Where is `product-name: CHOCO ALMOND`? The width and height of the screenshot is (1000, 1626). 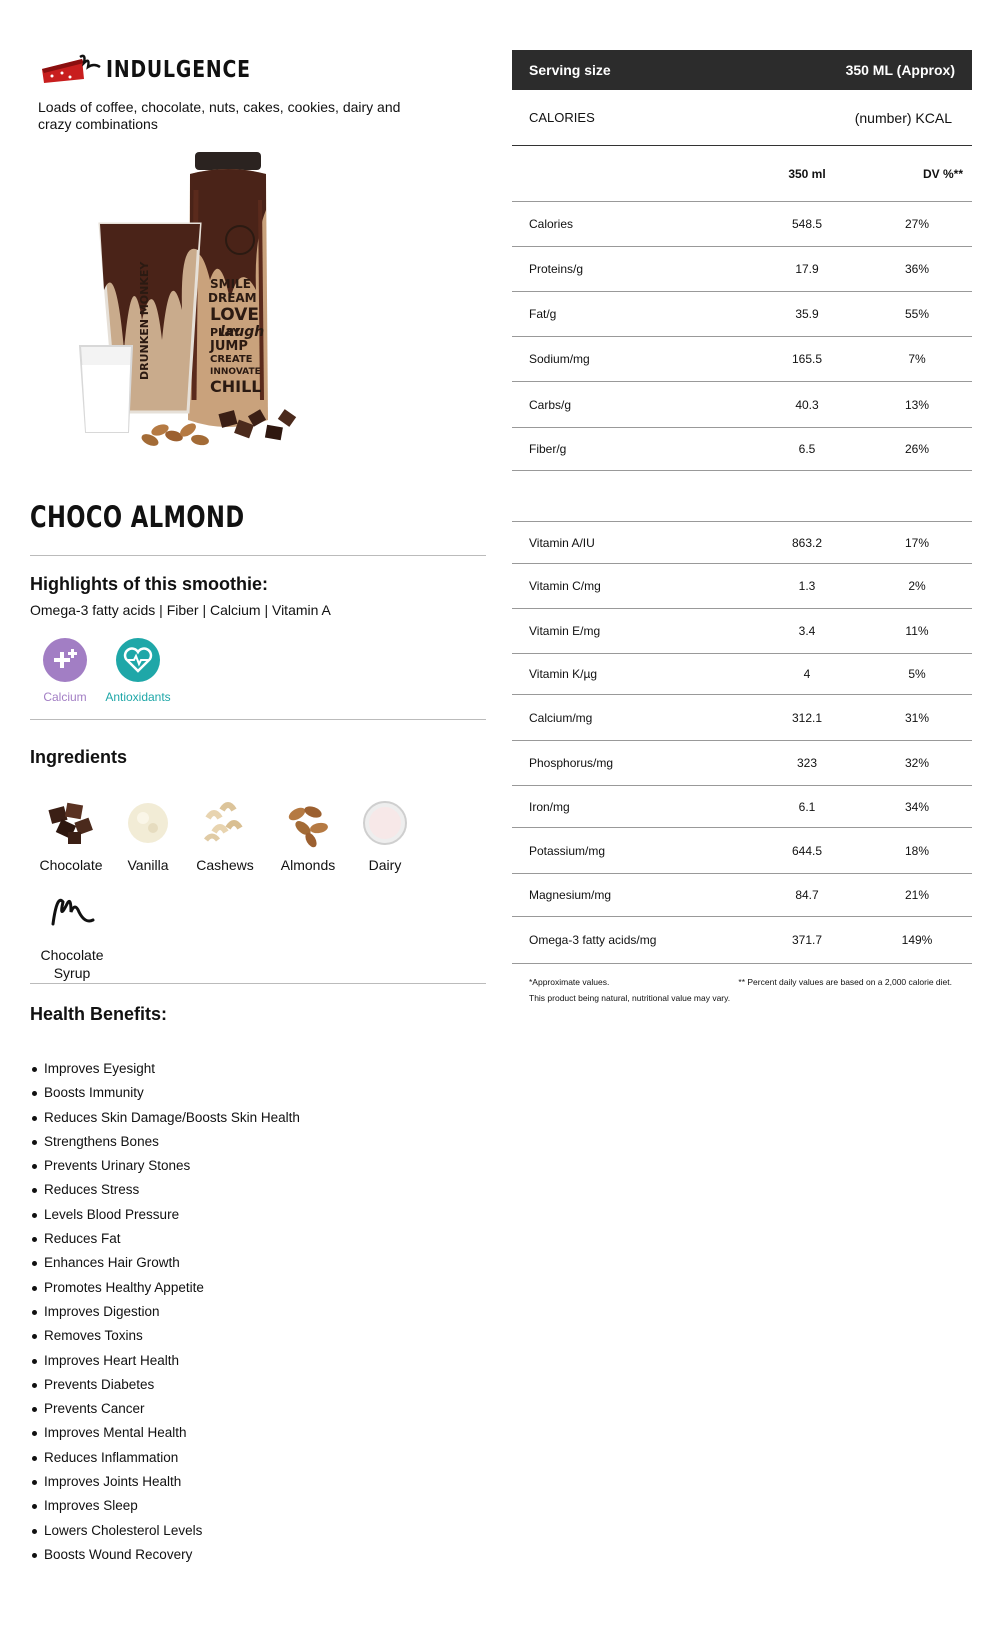
product-name: CHOCO ALMOND is located at coordinates (137, 517).